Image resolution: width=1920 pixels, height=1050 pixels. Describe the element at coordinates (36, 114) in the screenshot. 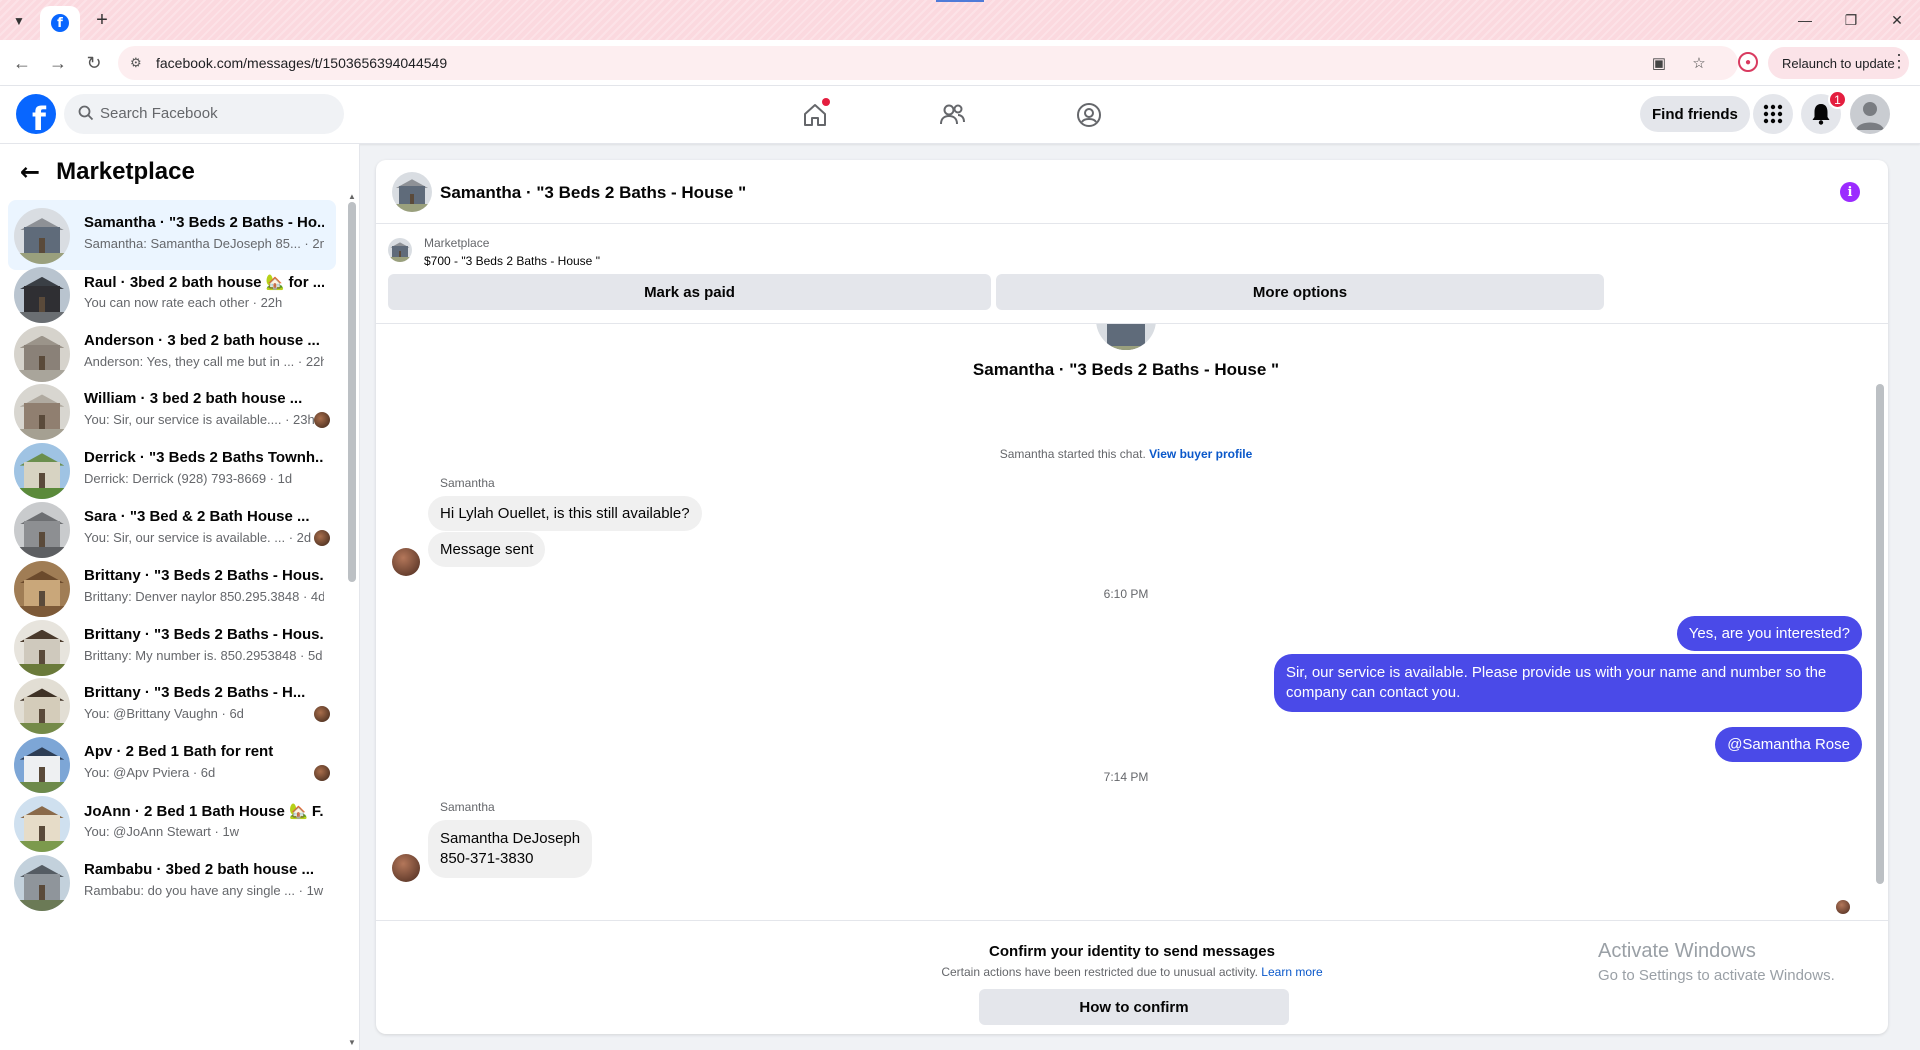

I see `facebook-logo-icon: f` at that location.